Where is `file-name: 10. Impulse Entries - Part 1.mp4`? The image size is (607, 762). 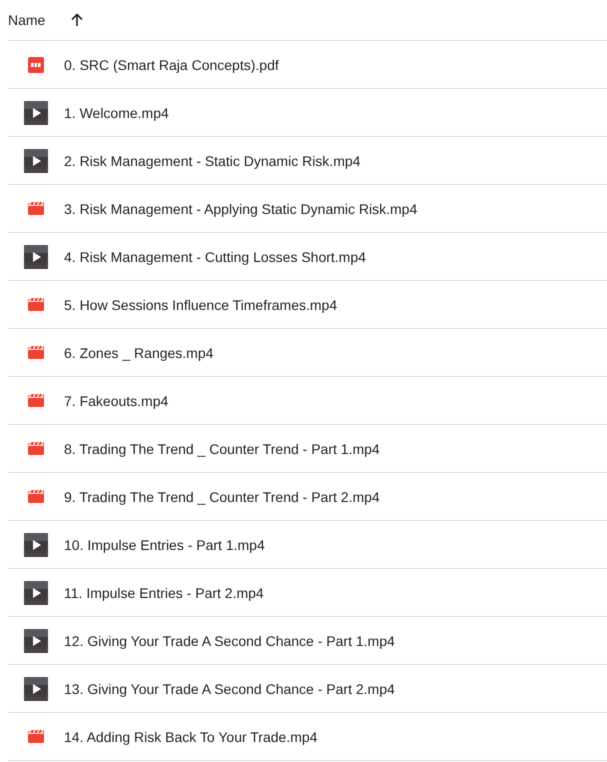 file-name: 10. Impulse Entries - Part 1.mp4 is located at coordinates (164, 544).